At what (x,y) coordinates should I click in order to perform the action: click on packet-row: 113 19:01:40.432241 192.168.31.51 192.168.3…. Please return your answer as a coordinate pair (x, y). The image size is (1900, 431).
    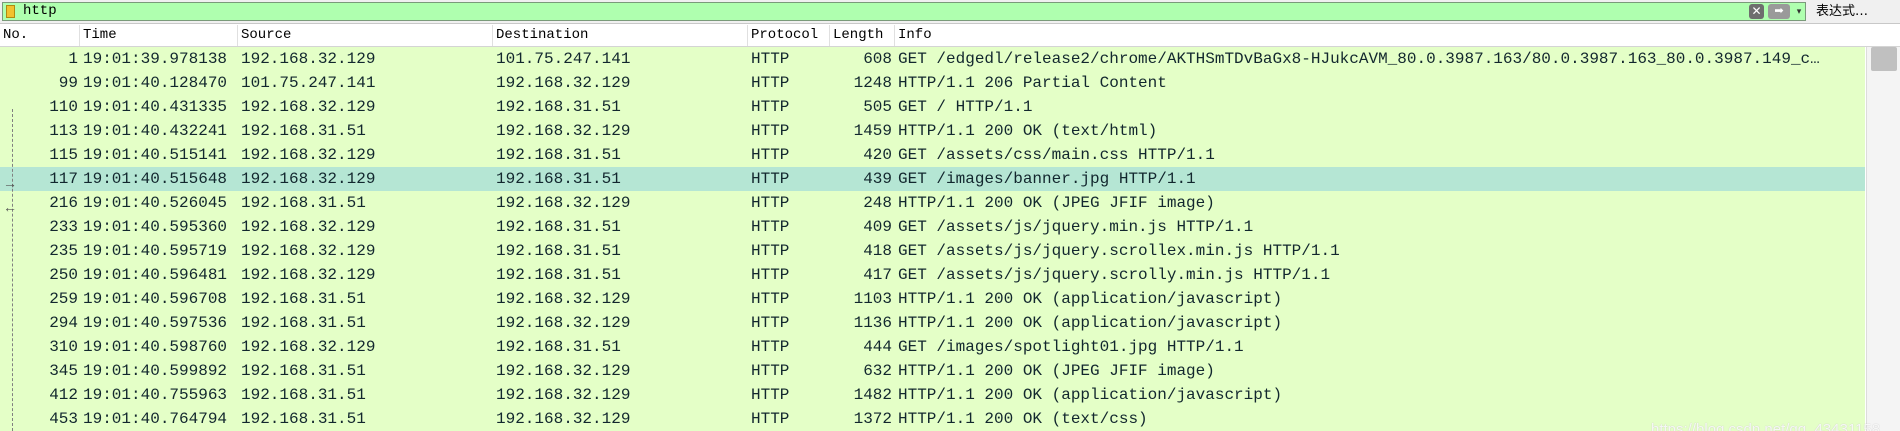
    Looking at the image, I should click on (932, 131).